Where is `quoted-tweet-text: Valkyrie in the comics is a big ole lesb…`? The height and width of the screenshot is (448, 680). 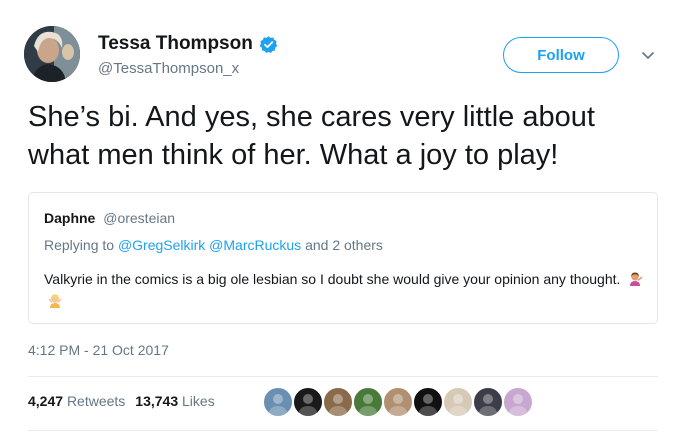 quoted-tweet-text: Valkyrie in the comics is a big ole lesb… is located at coordinates (332, 279).